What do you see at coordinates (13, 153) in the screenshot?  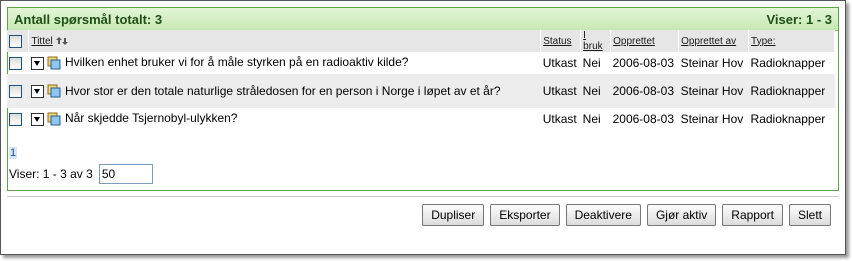 I see `page-link: 1` at bounding box center [13, 153].